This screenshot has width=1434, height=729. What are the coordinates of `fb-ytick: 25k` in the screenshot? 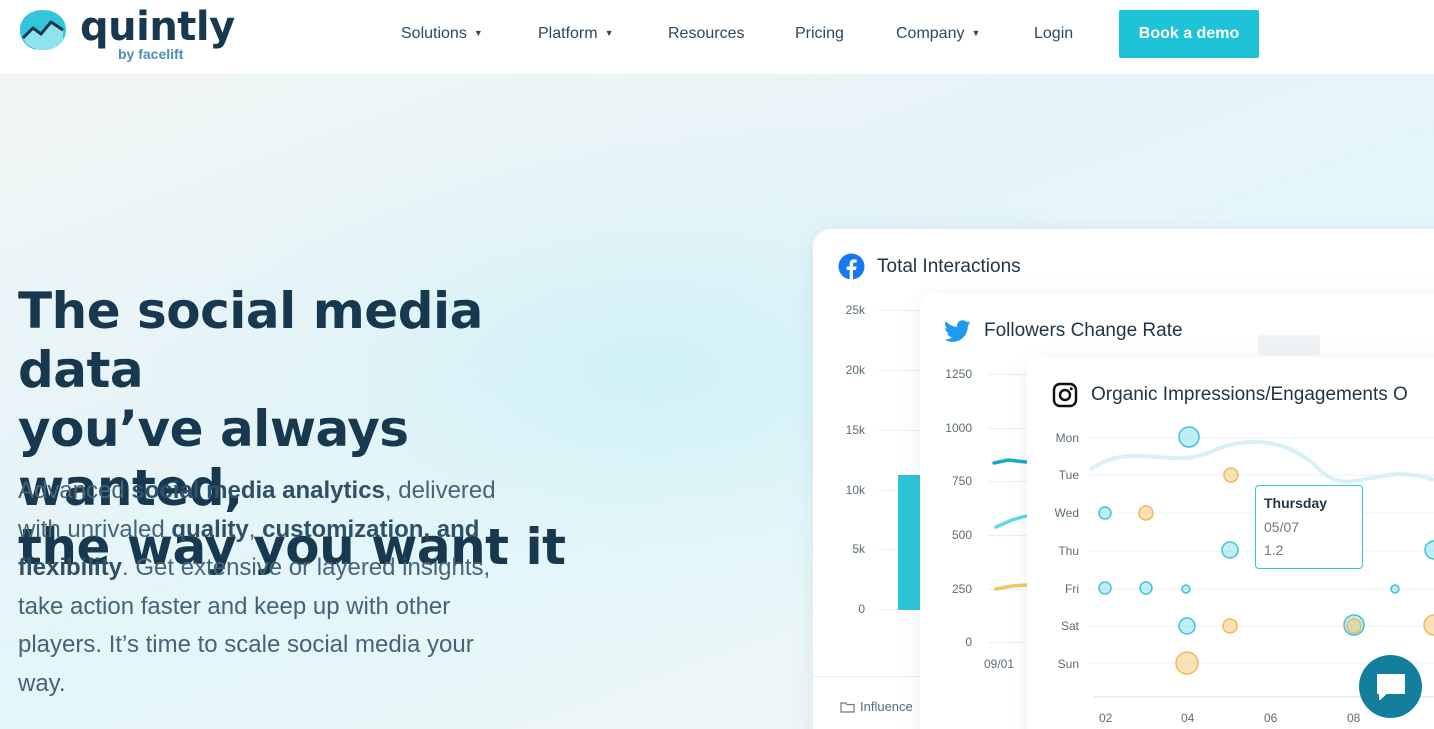 It's located at (855, 310).